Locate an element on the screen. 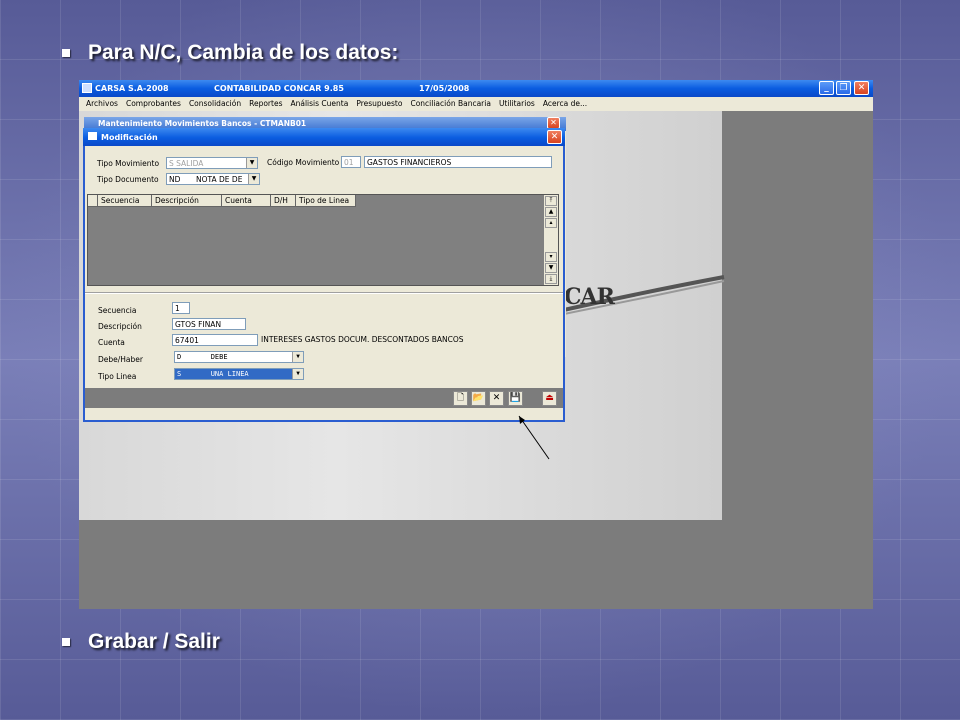 Image resolution: width=960 pixels, height=720 pixels. slide-bullet-2: Grabar / Salir is located at coordinates (141, 642).